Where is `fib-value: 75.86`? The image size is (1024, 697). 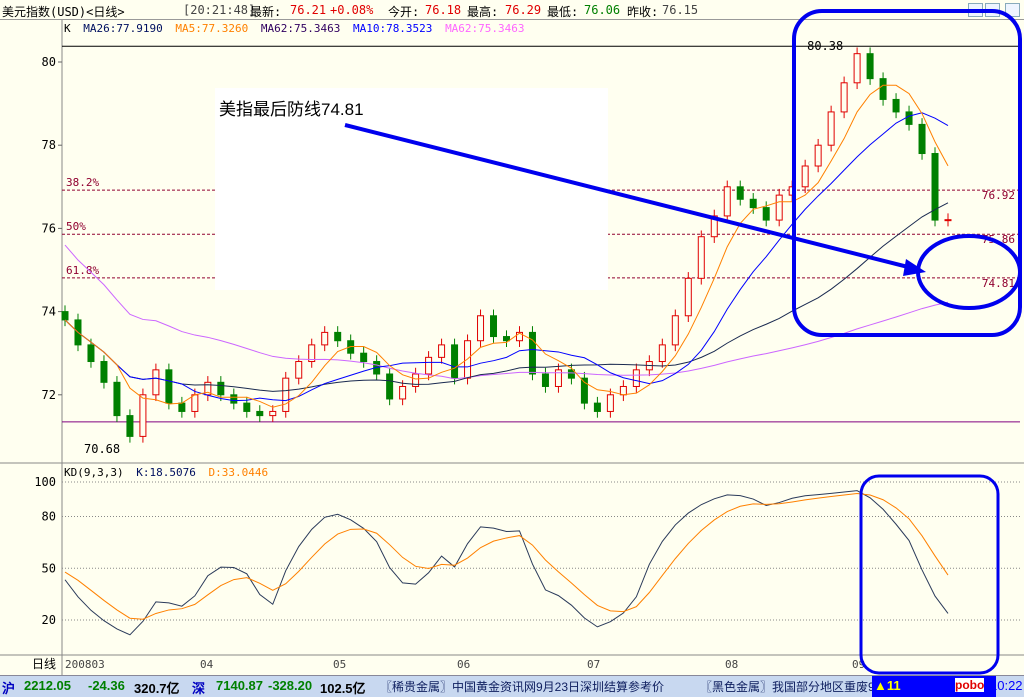
fib-value: 75.86 is located at coordinates (998, 239).